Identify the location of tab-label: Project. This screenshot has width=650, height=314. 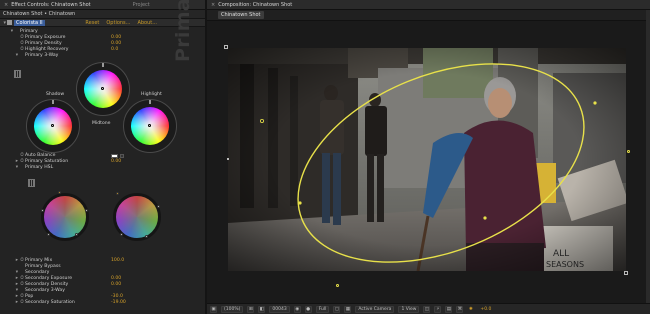
(141, 4).